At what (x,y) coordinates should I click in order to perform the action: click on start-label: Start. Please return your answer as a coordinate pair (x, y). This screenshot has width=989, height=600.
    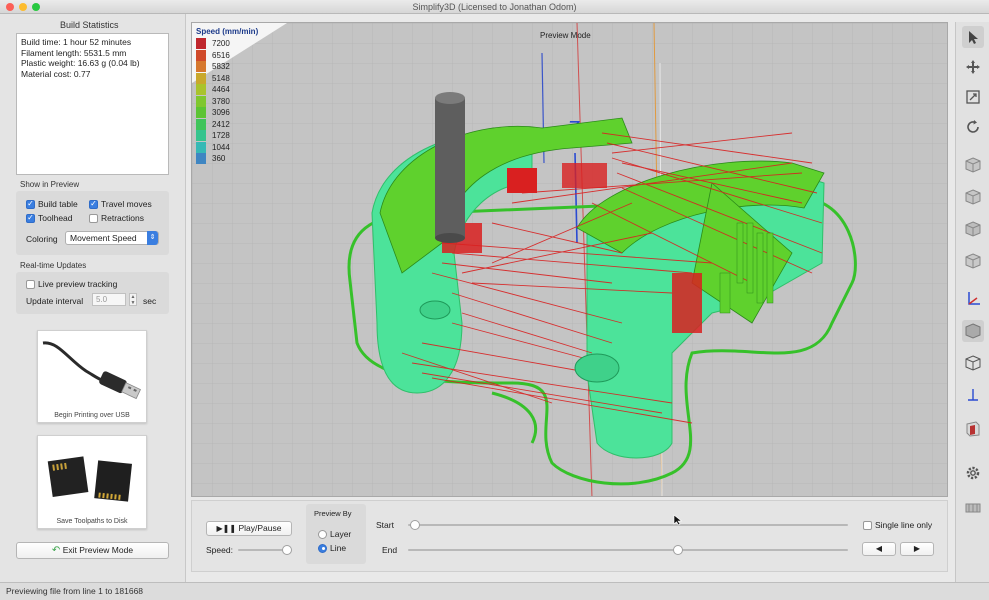
    Looking at the image, I should click on (385, 525).